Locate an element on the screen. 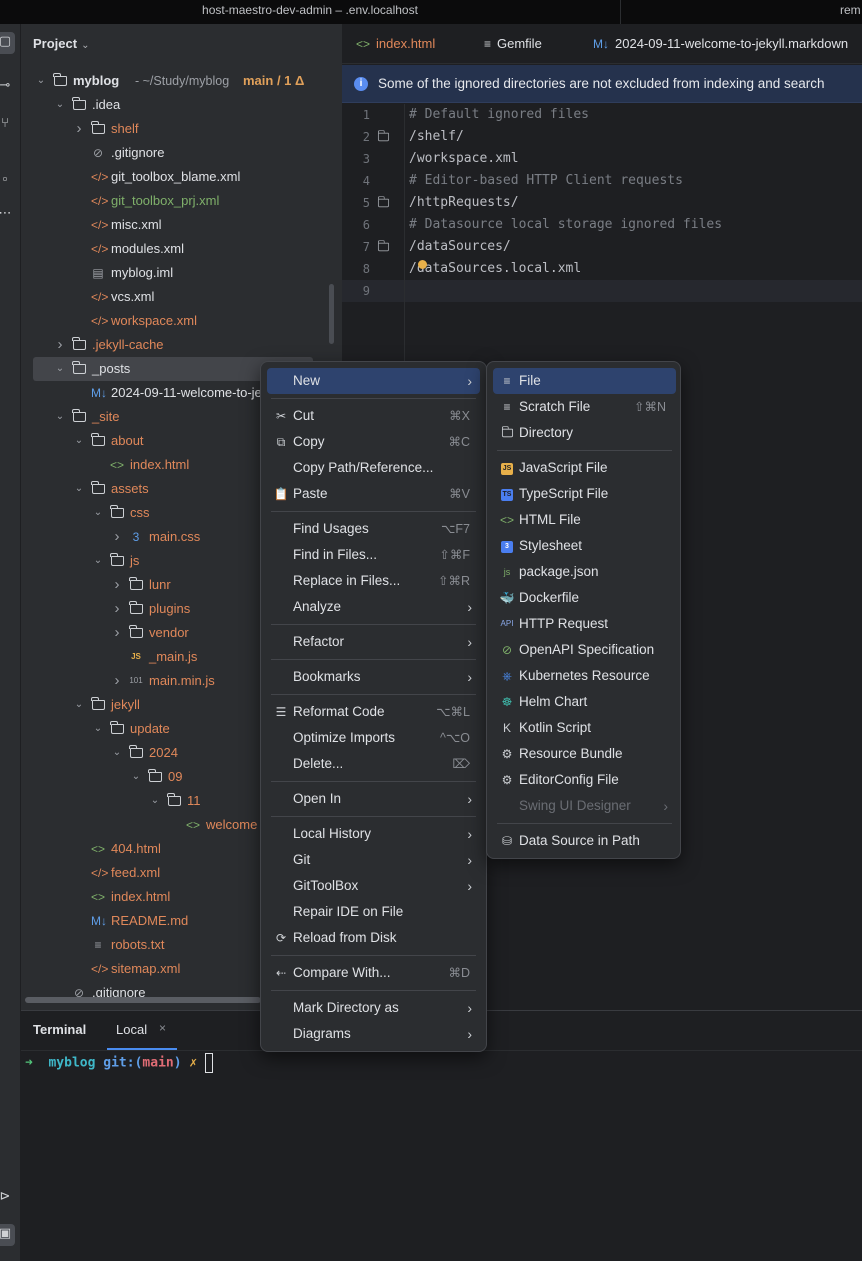  menu-item: ⎈ Kubernetes Resource is located at coordinates (584, 676).